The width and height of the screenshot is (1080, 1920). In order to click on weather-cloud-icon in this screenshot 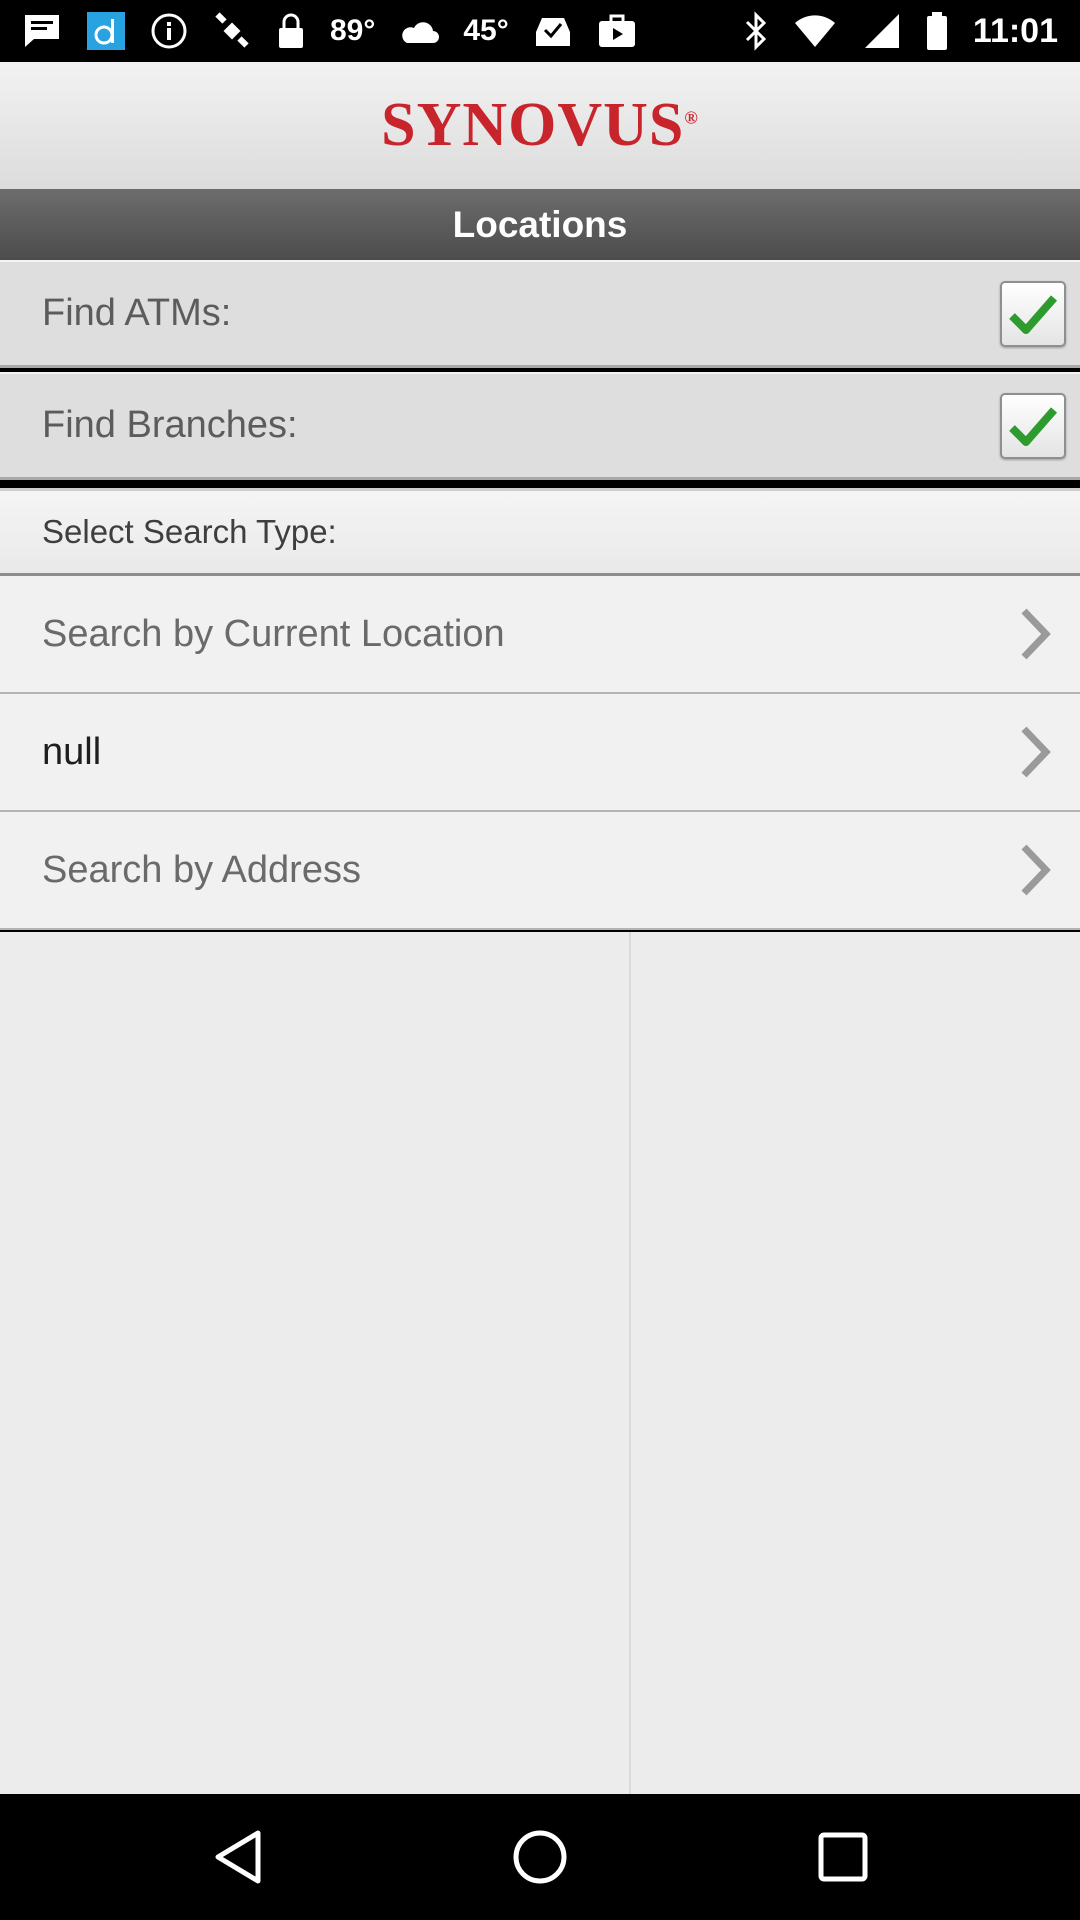, I will do `click(419, 31)`.